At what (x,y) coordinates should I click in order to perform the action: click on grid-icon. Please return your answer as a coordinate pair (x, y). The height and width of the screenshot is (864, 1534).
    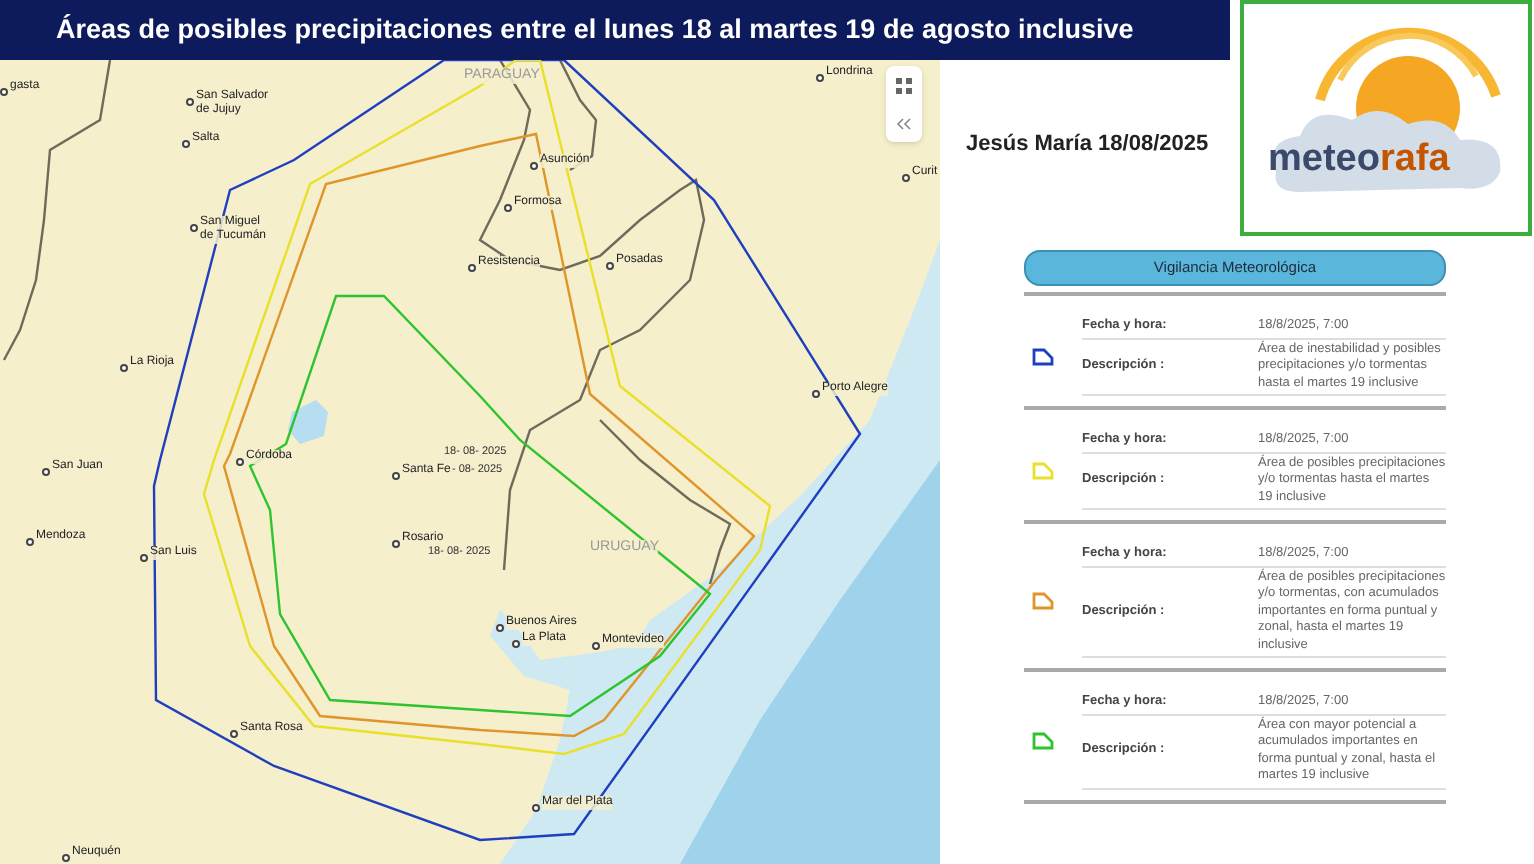
    Looking at the image, I should click on (904, 86).